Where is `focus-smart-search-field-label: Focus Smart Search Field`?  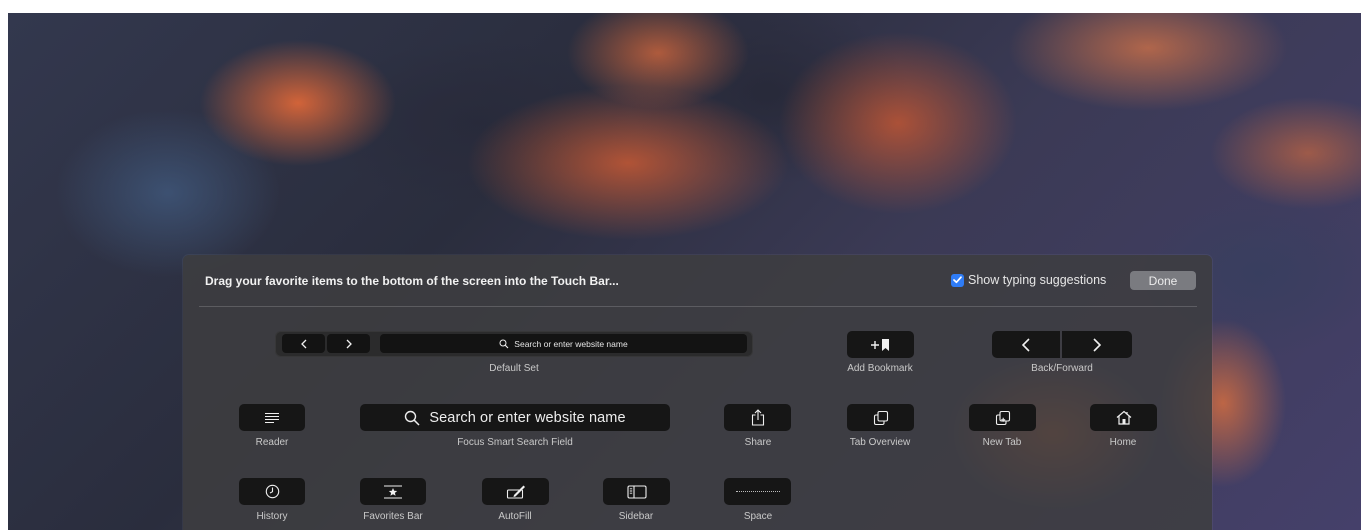 focus-smart-search-field-label: Focus Smart Search Field is located at coordinates (515, 442).